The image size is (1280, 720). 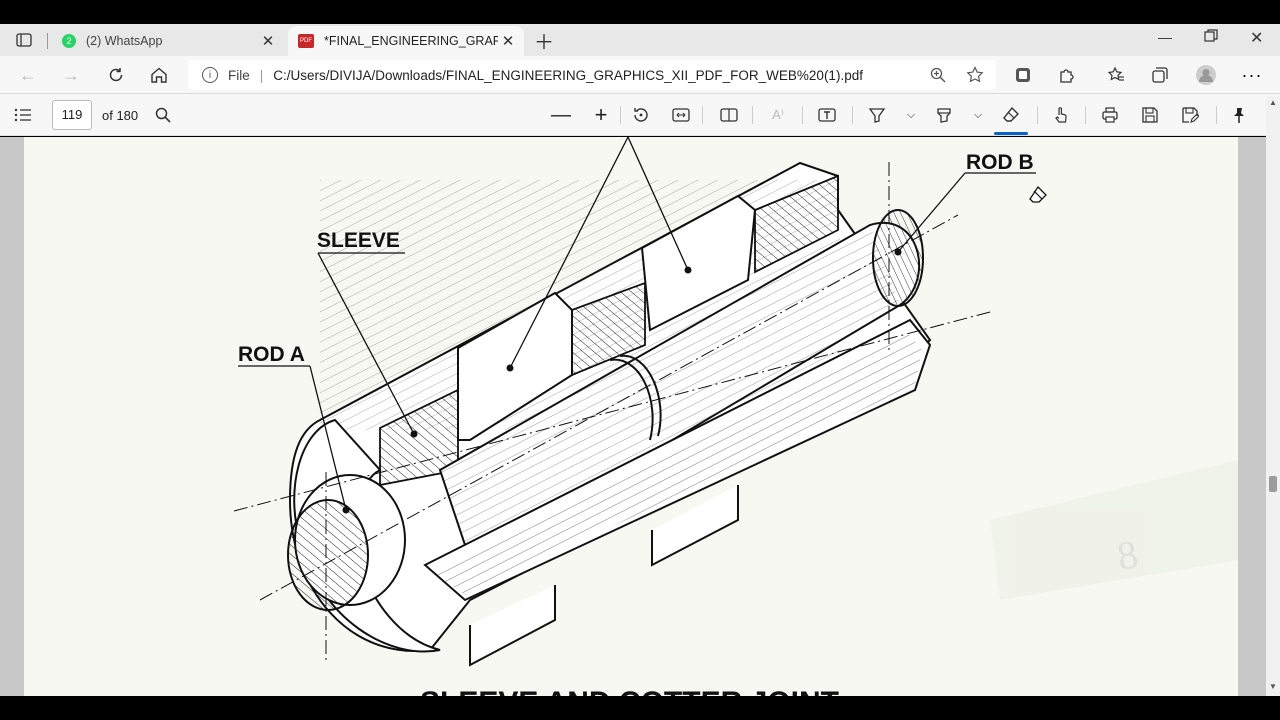 I want to click on watermark: 8, so click(x=1114, y=530).